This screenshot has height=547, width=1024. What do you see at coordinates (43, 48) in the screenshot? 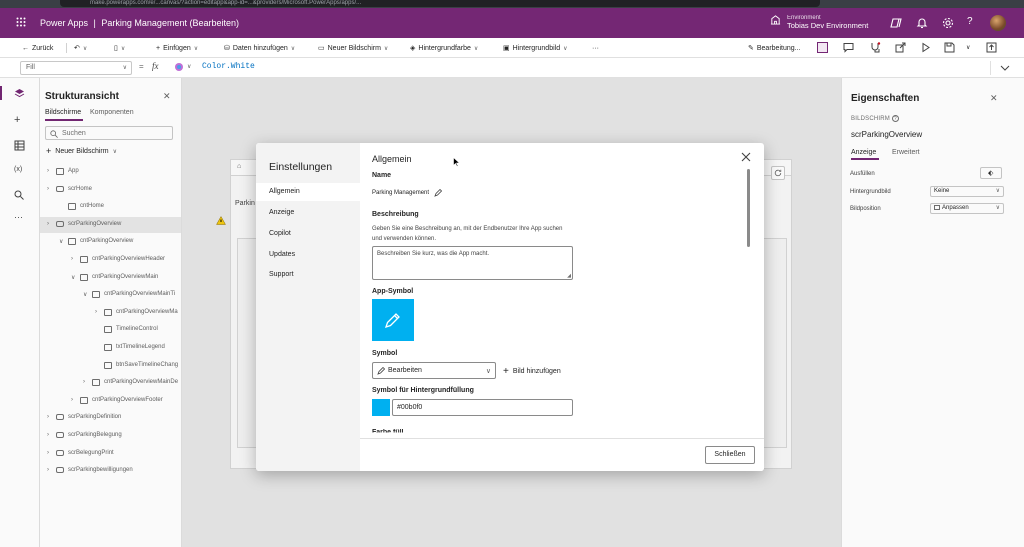
I see `back-label: Zurück` at bounding box center [43, 48].